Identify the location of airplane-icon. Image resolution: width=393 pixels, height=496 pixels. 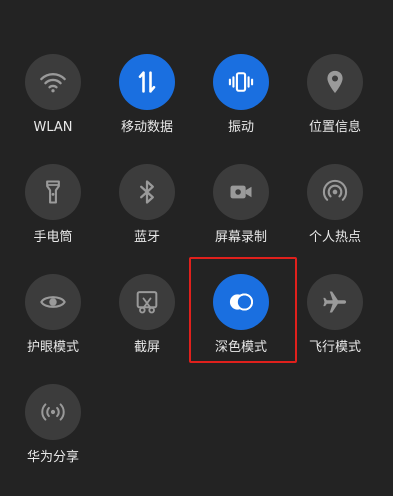
(335, 302).